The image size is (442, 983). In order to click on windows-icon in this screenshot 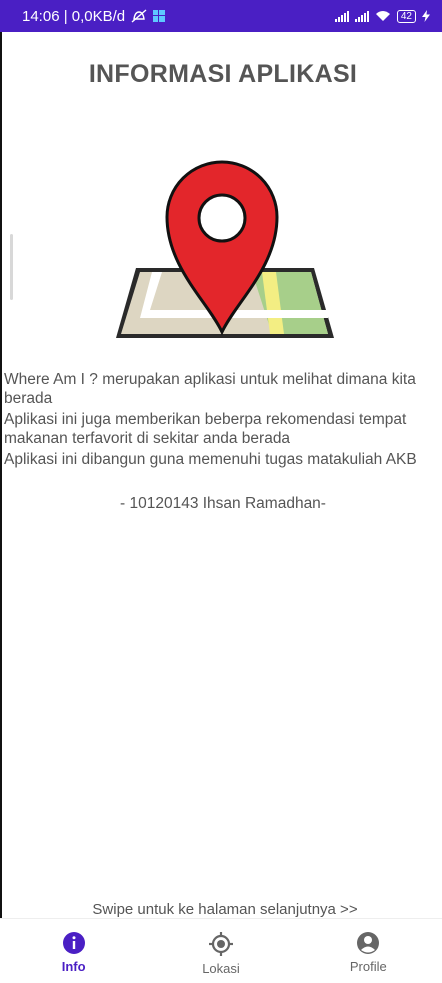, I will do `click(159, 16)`.